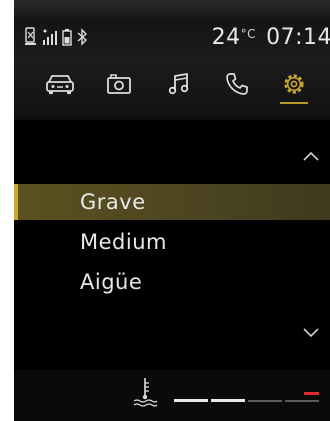 The height and width of the screenshot is (421, 330). I want to click on car-icon, so click(60, 84).